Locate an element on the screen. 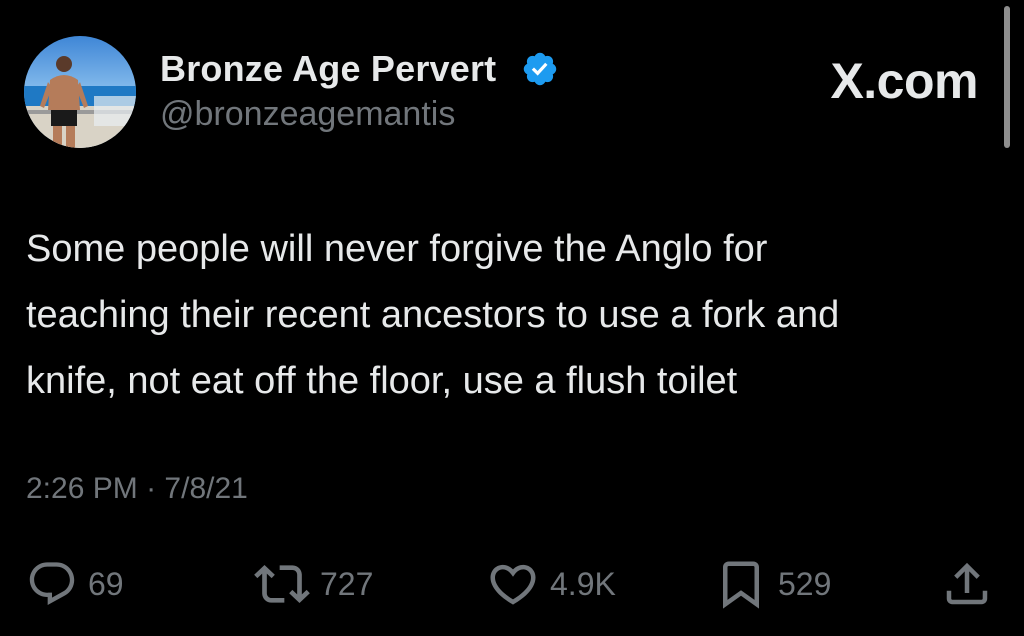 Image resolution: width=1024 pixels, height=636 pixels. action-bar: 69 727 4.9K 529 is located at coordinates (512, 584).